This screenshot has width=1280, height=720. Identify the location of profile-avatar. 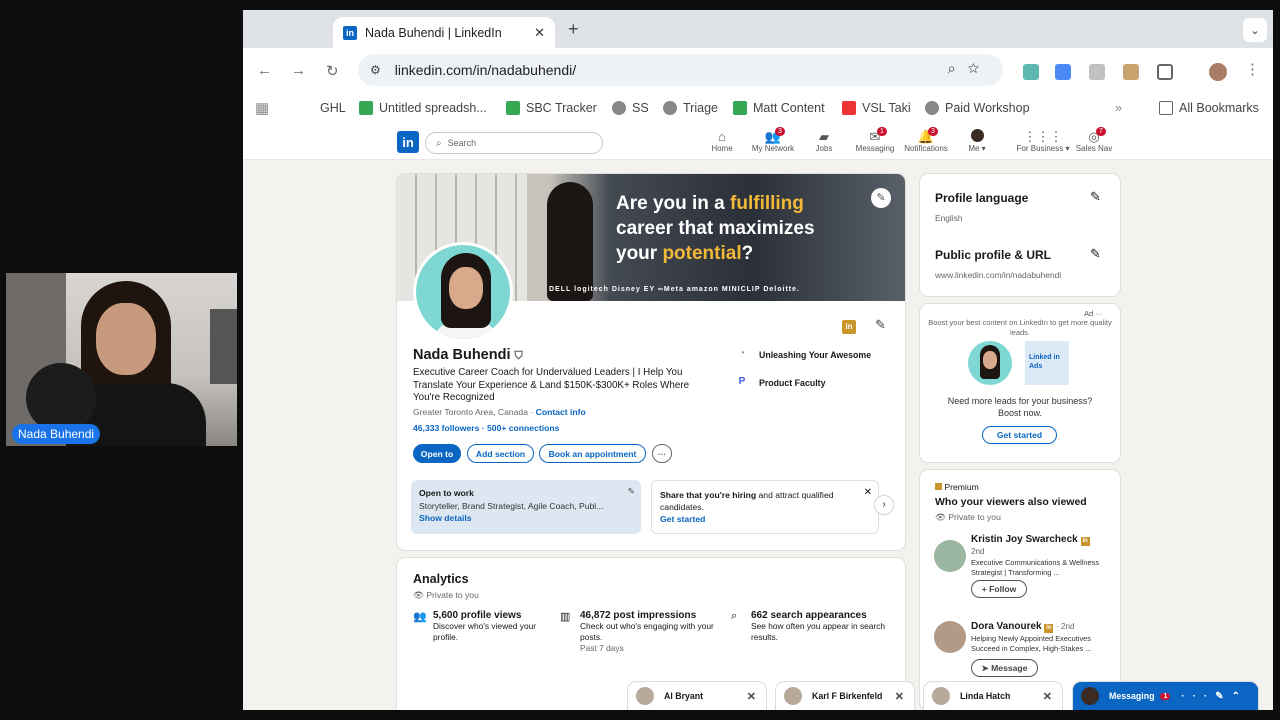
(1218, 72).